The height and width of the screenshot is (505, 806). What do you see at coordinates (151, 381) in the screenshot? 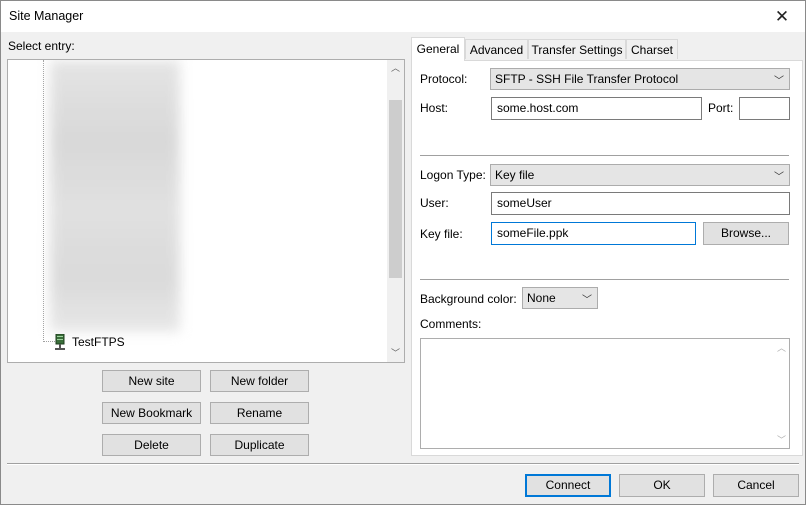
I see `new-site-button: New site` at bounding box center [151, 381].